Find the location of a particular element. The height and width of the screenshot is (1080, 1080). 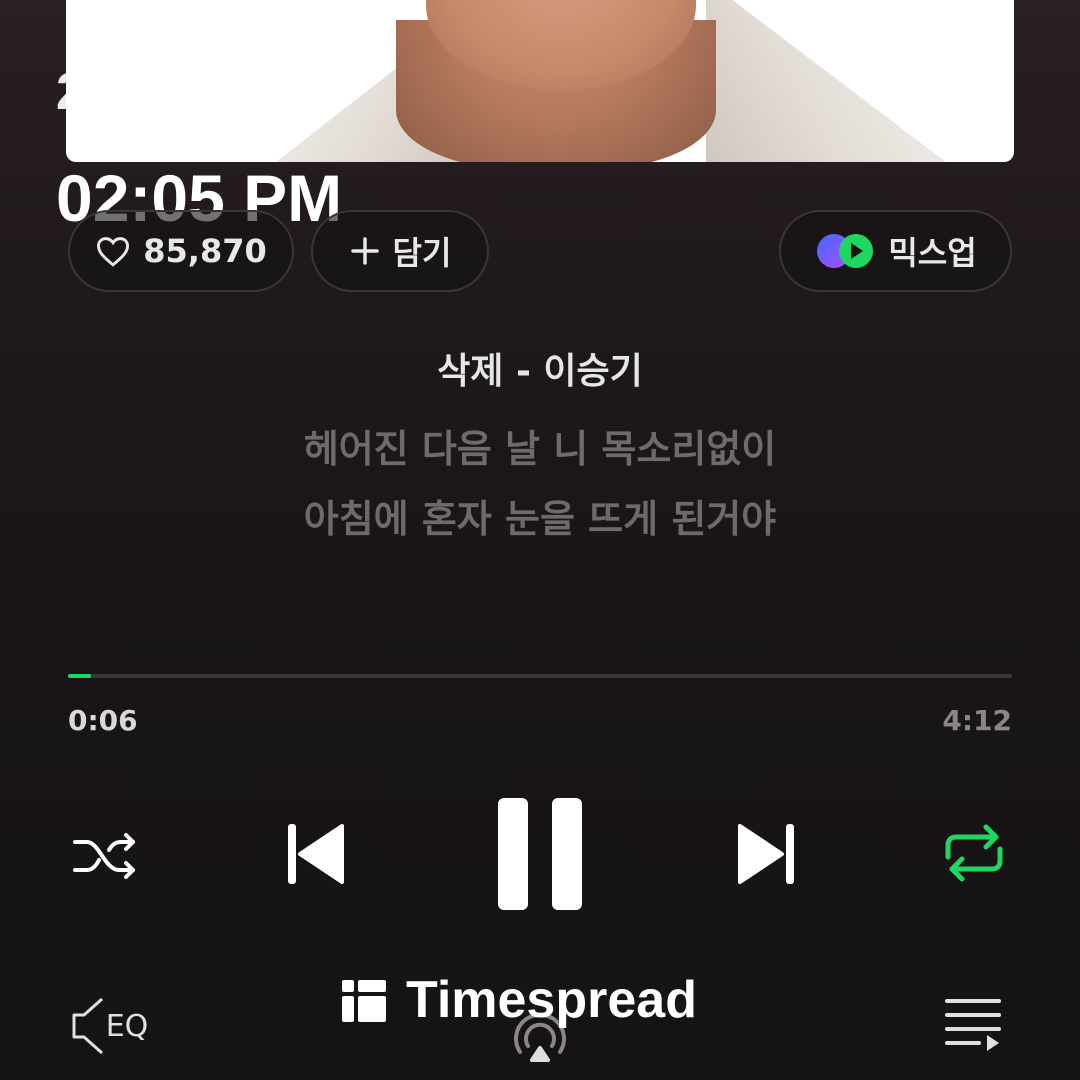

watermark-text: Timespread is located at coordinates (551, 1000).